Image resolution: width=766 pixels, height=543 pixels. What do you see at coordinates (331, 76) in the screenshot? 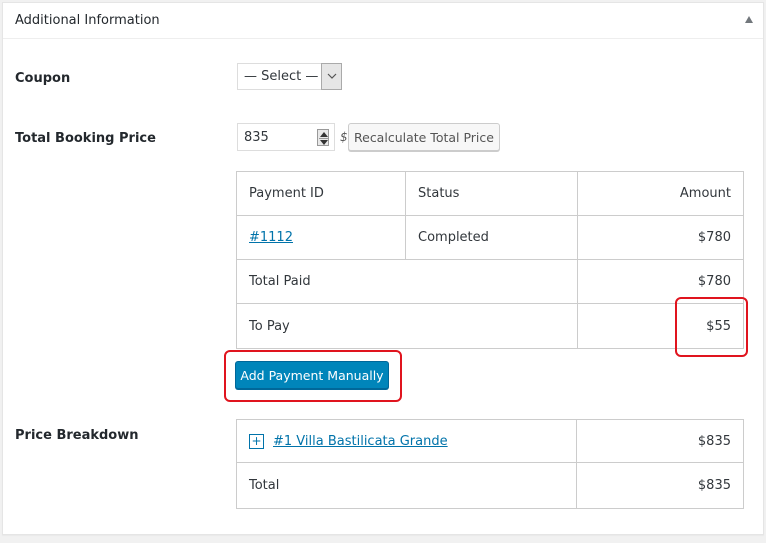
I see `chevron-down-icon` at bounding box center [331, 76].